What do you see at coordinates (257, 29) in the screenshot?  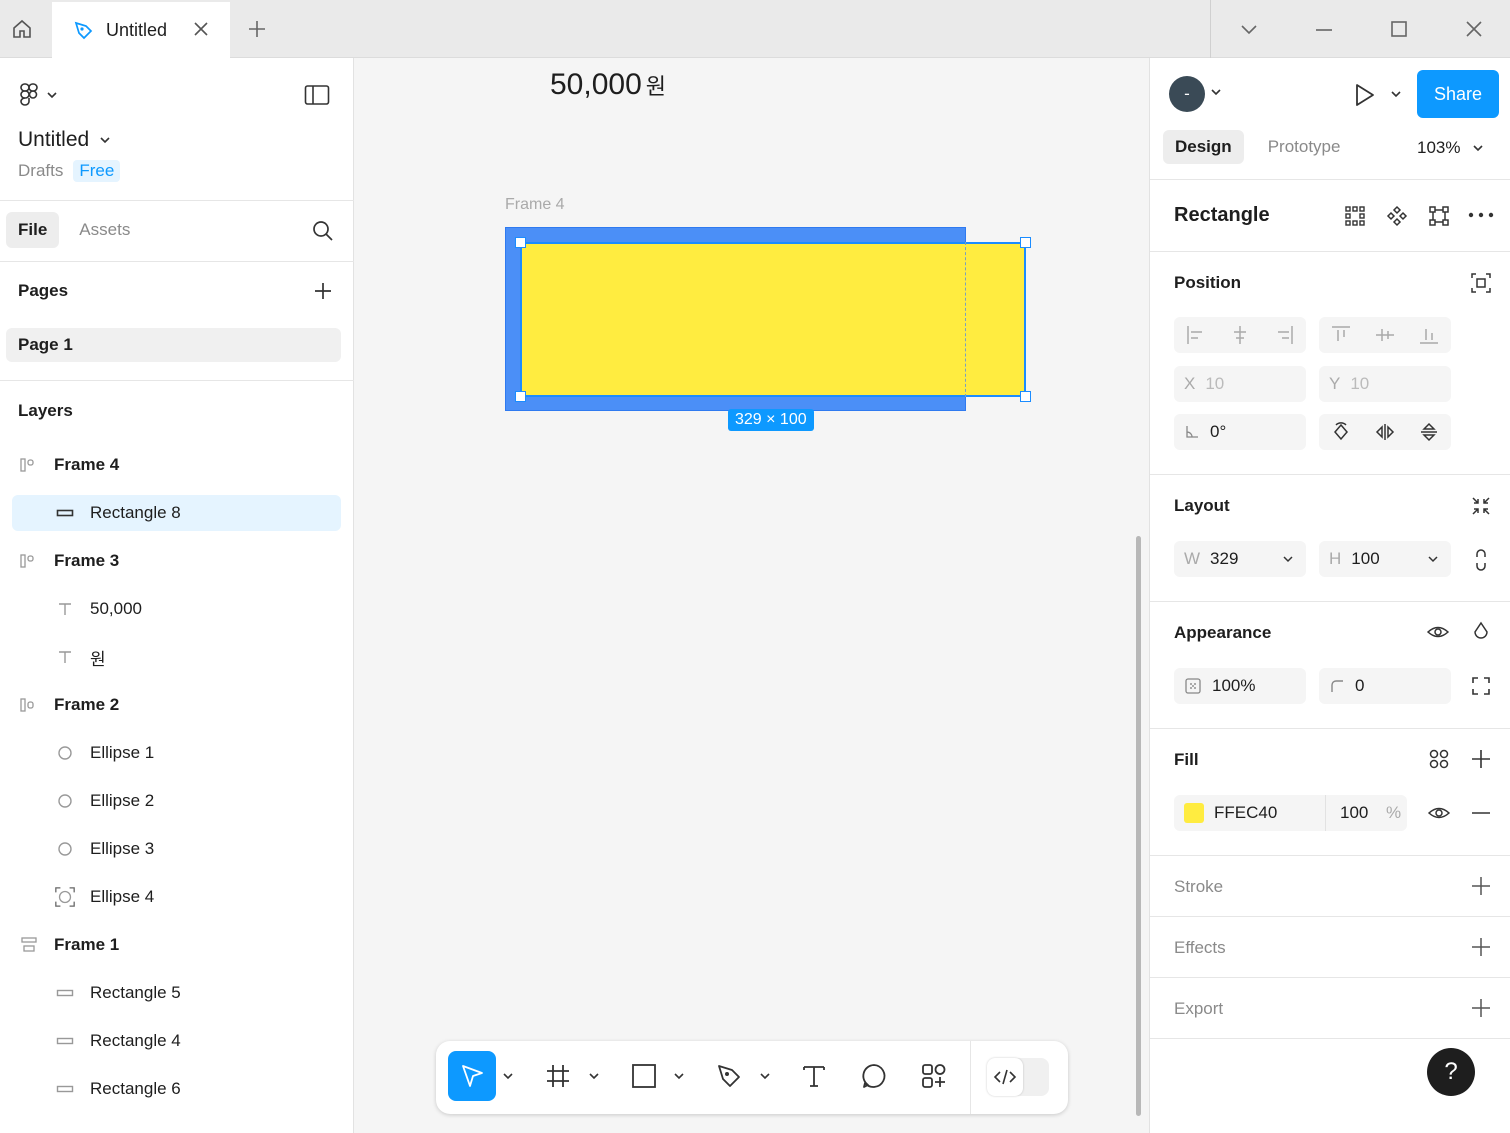 I see `new-tab-icon` at bounding box center [257, 29].